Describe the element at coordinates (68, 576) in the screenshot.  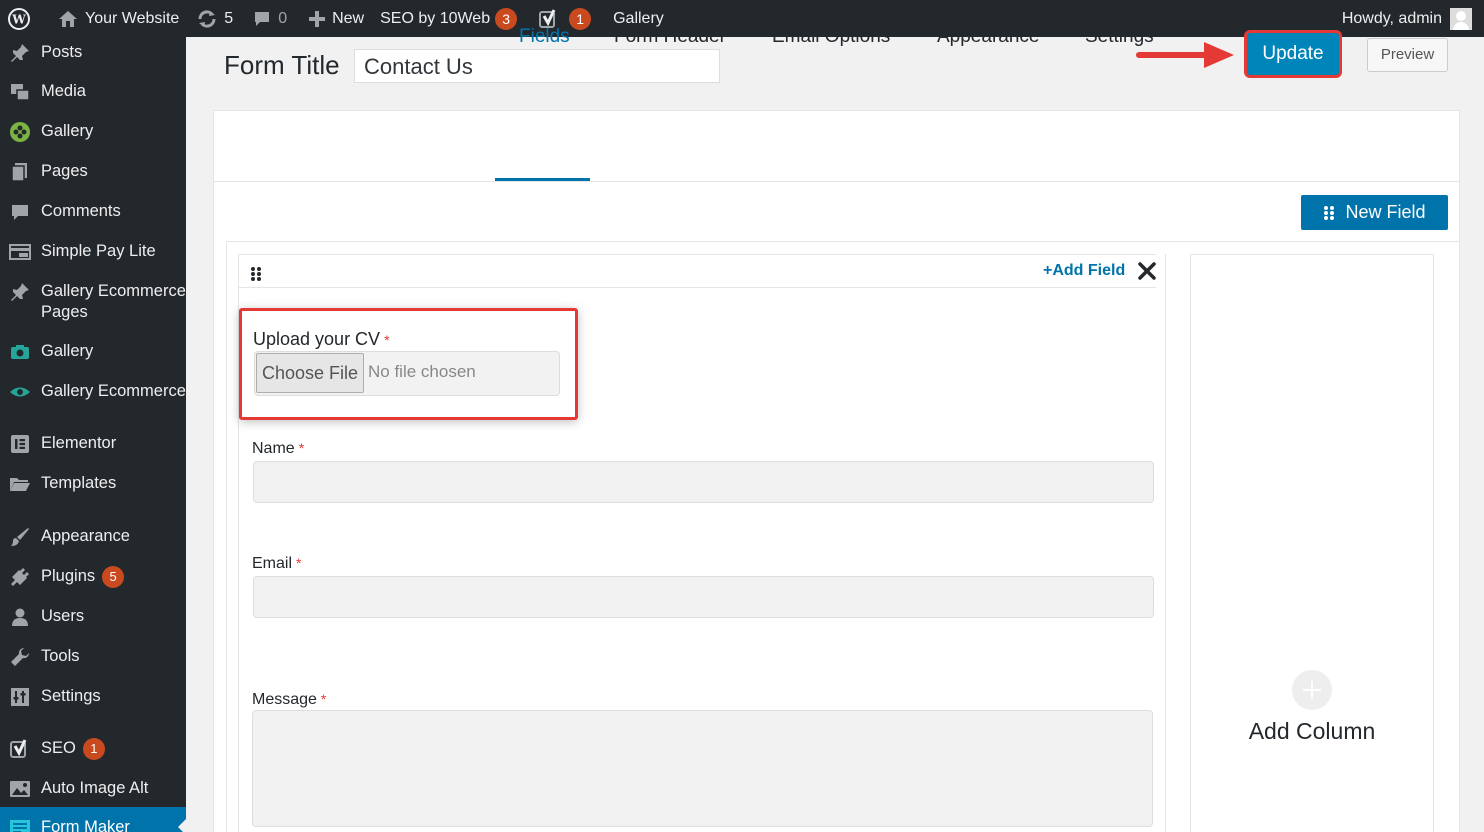
I see `sidebar-item-label: Plugins` at that location.